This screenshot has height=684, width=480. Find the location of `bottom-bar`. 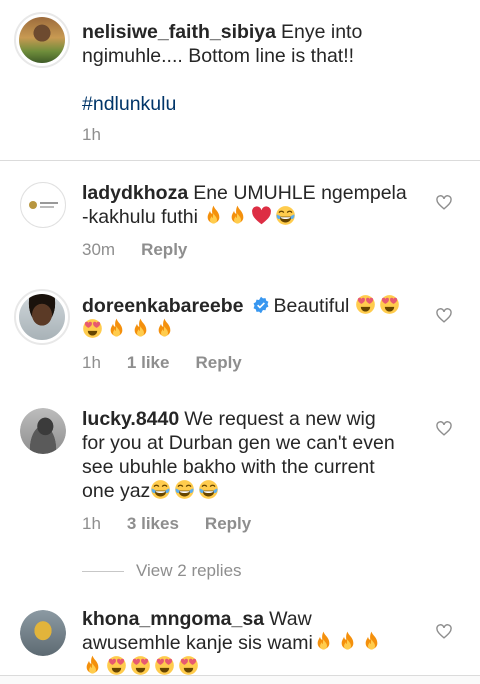

bottom-bar is located at coordinates (240, 679).